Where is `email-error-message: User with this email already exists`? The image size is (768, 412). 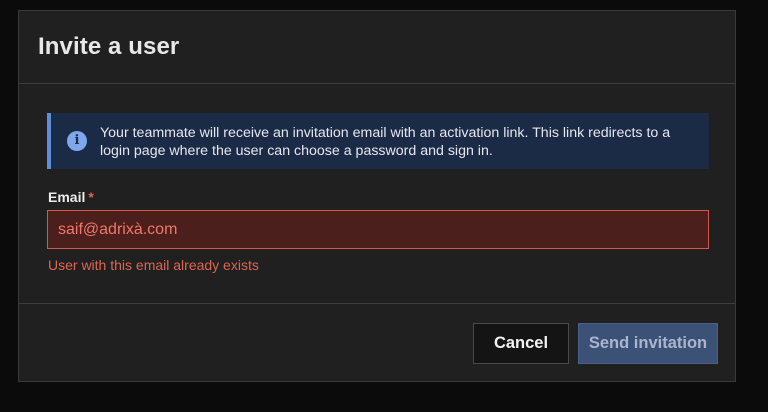 email-error-message: User with this email already exists is located at coordinates (153, 265).